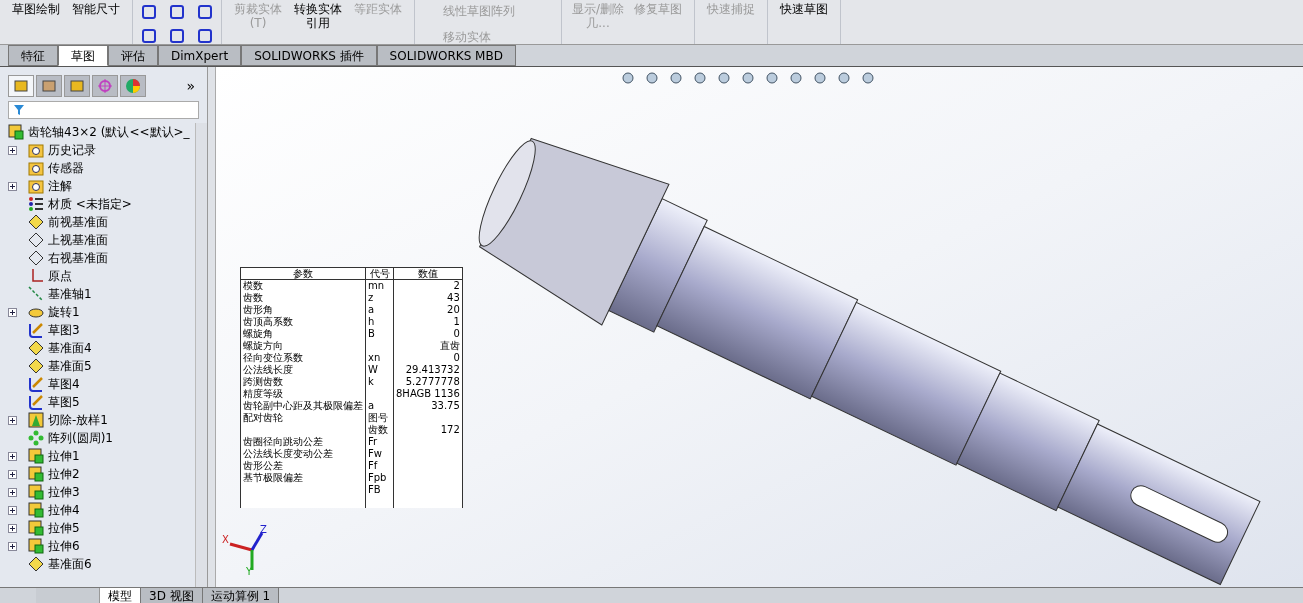 The width and height of the screenshot is (1303, 603). I want to click on table-cell: k, so click(379, 381).